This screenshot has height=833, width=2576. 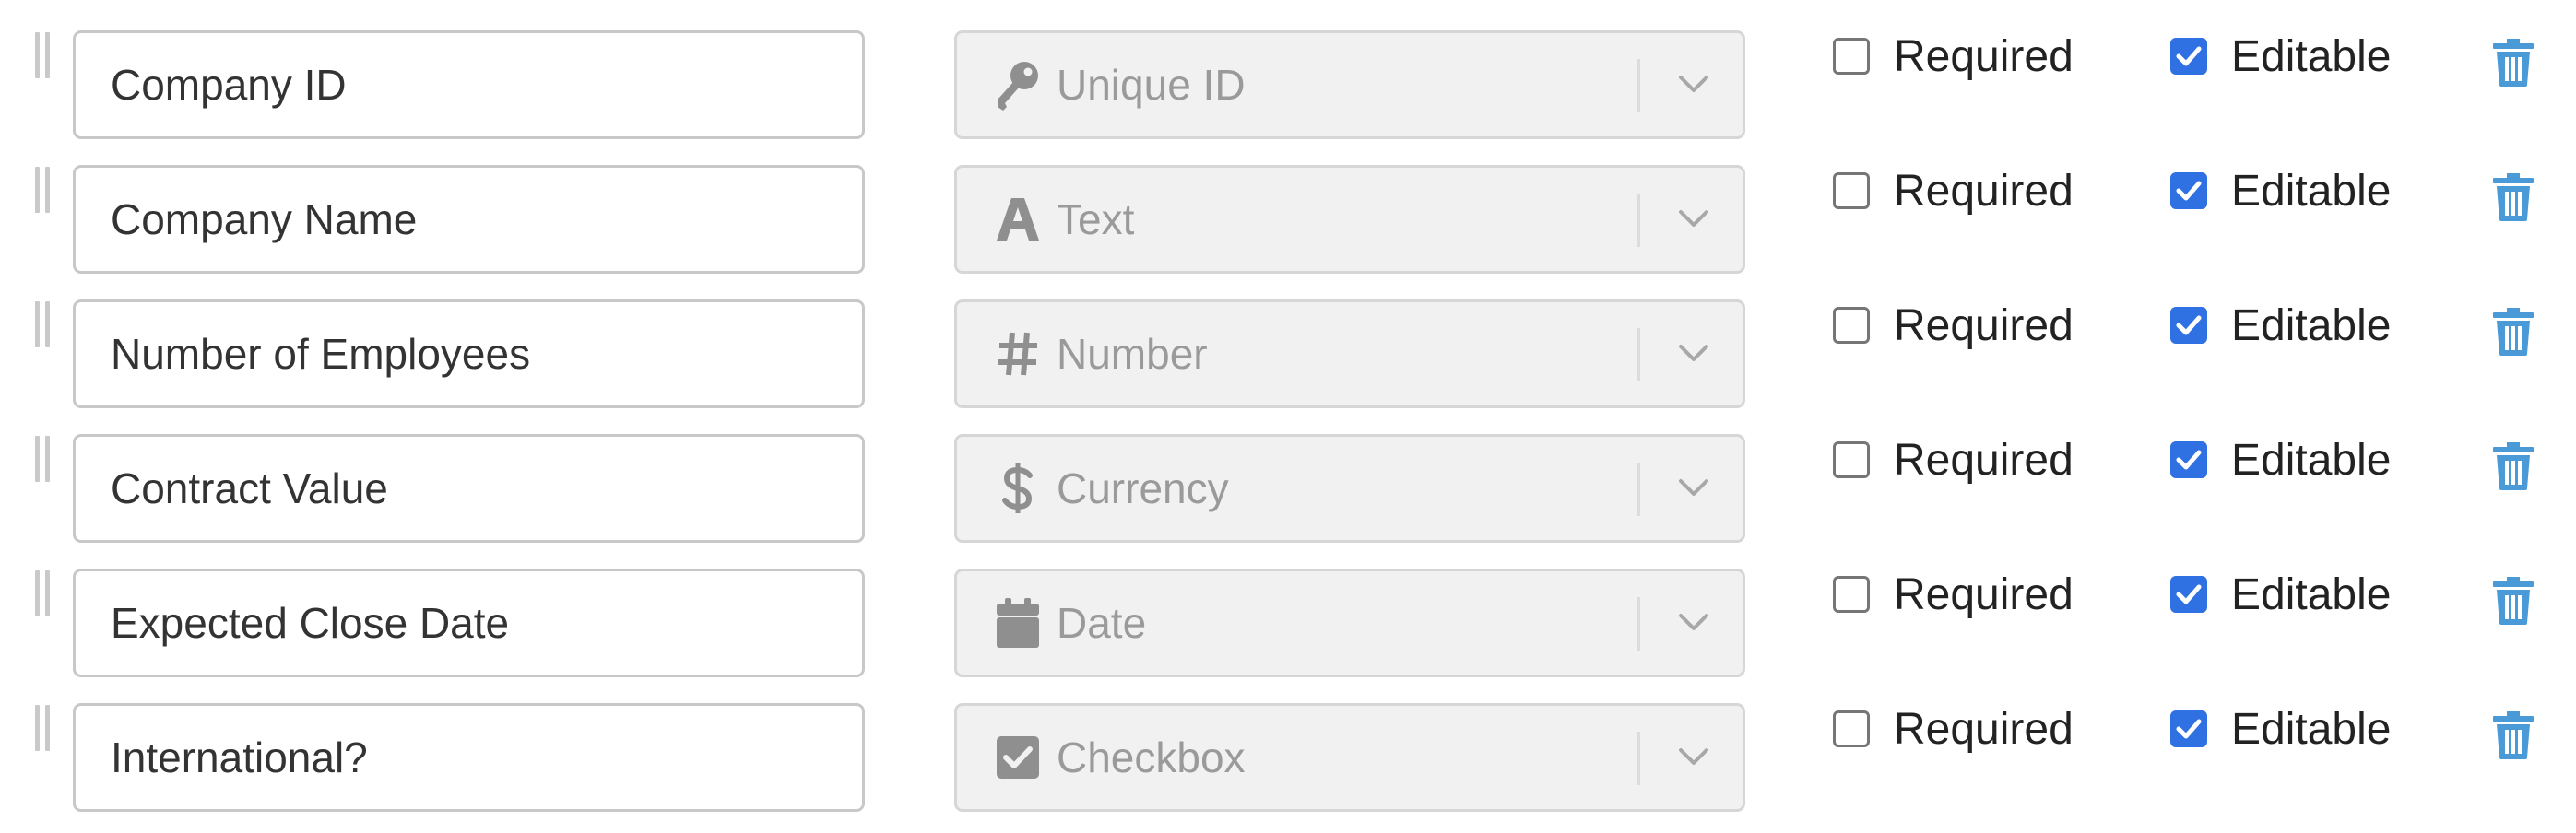 I want to click on field-type-select: Currency, so click(x=1349, y=488).